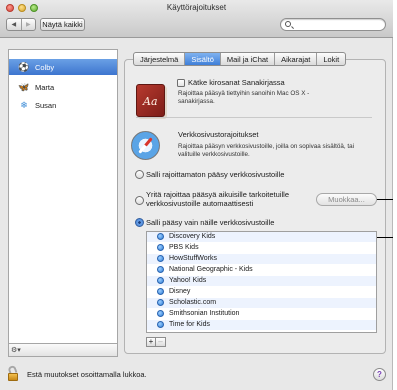 The image size is (397, 390). What do you see at coordinates (288, 24) in the screenshot?
I see `search-icon` at bounding box center [288, 24].